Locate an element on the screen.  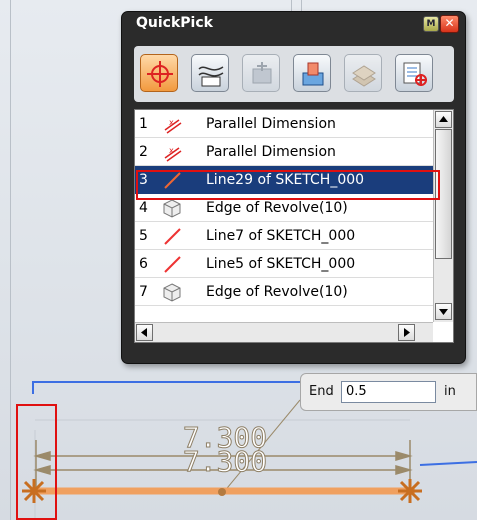
face-icon is located at coordinates (261, 73).